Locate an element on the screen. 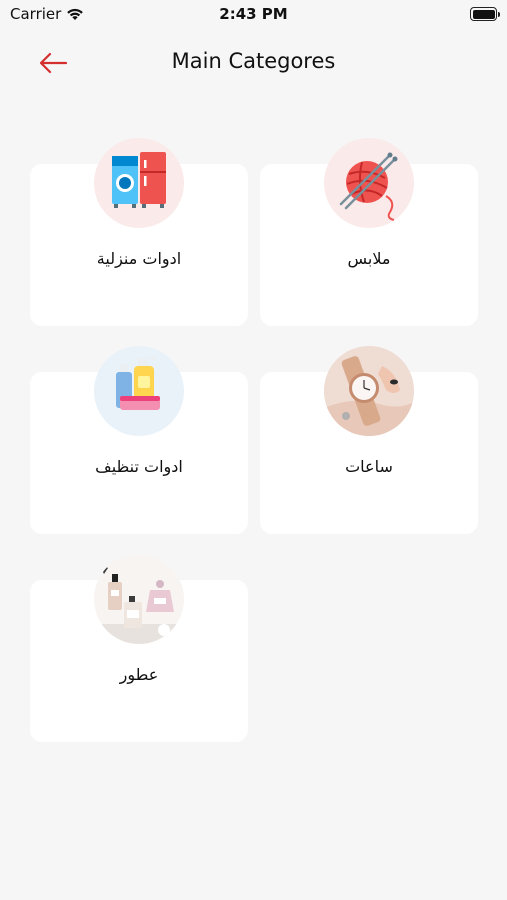 This screenshot has width=507, height=900. category-label: ملابس is located at coordinates (369, 258).